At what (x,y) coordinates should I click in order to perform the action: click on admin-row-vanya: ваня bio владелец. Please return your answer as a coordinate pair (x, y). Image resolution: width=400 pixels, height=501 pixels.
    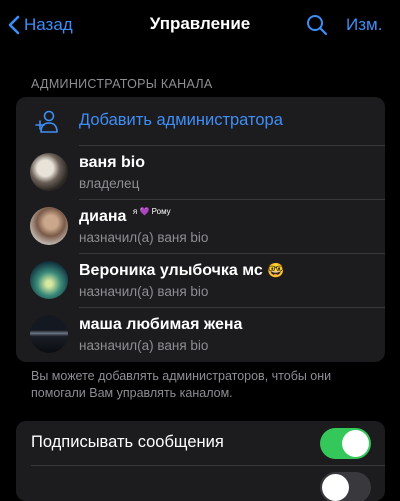
    Looking at the image, I should click on (200, 172).